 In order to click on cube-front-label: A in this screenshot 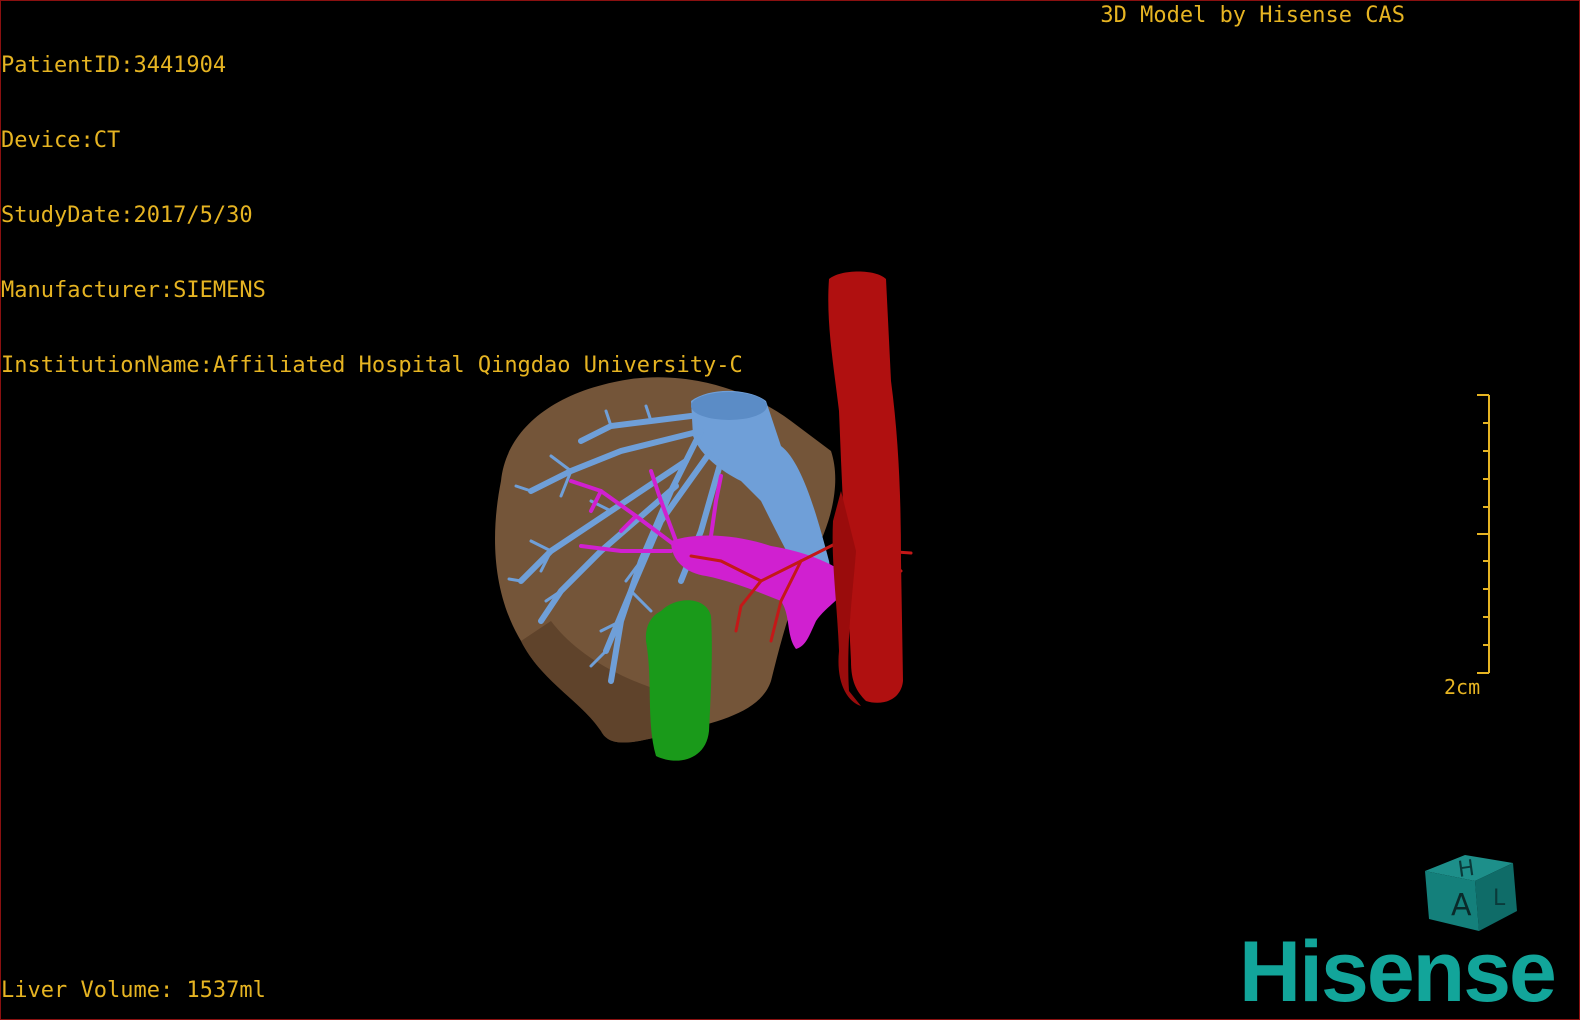, I will do `click(1461, 905)`.